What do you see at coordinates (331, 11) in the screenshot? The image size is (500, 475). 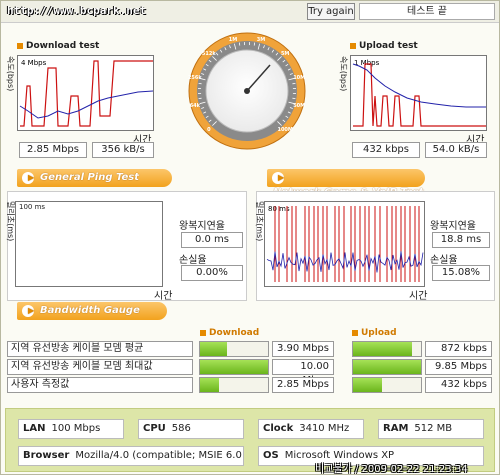 I see `try-again-button: Try again` at bounding box center [331, 11].